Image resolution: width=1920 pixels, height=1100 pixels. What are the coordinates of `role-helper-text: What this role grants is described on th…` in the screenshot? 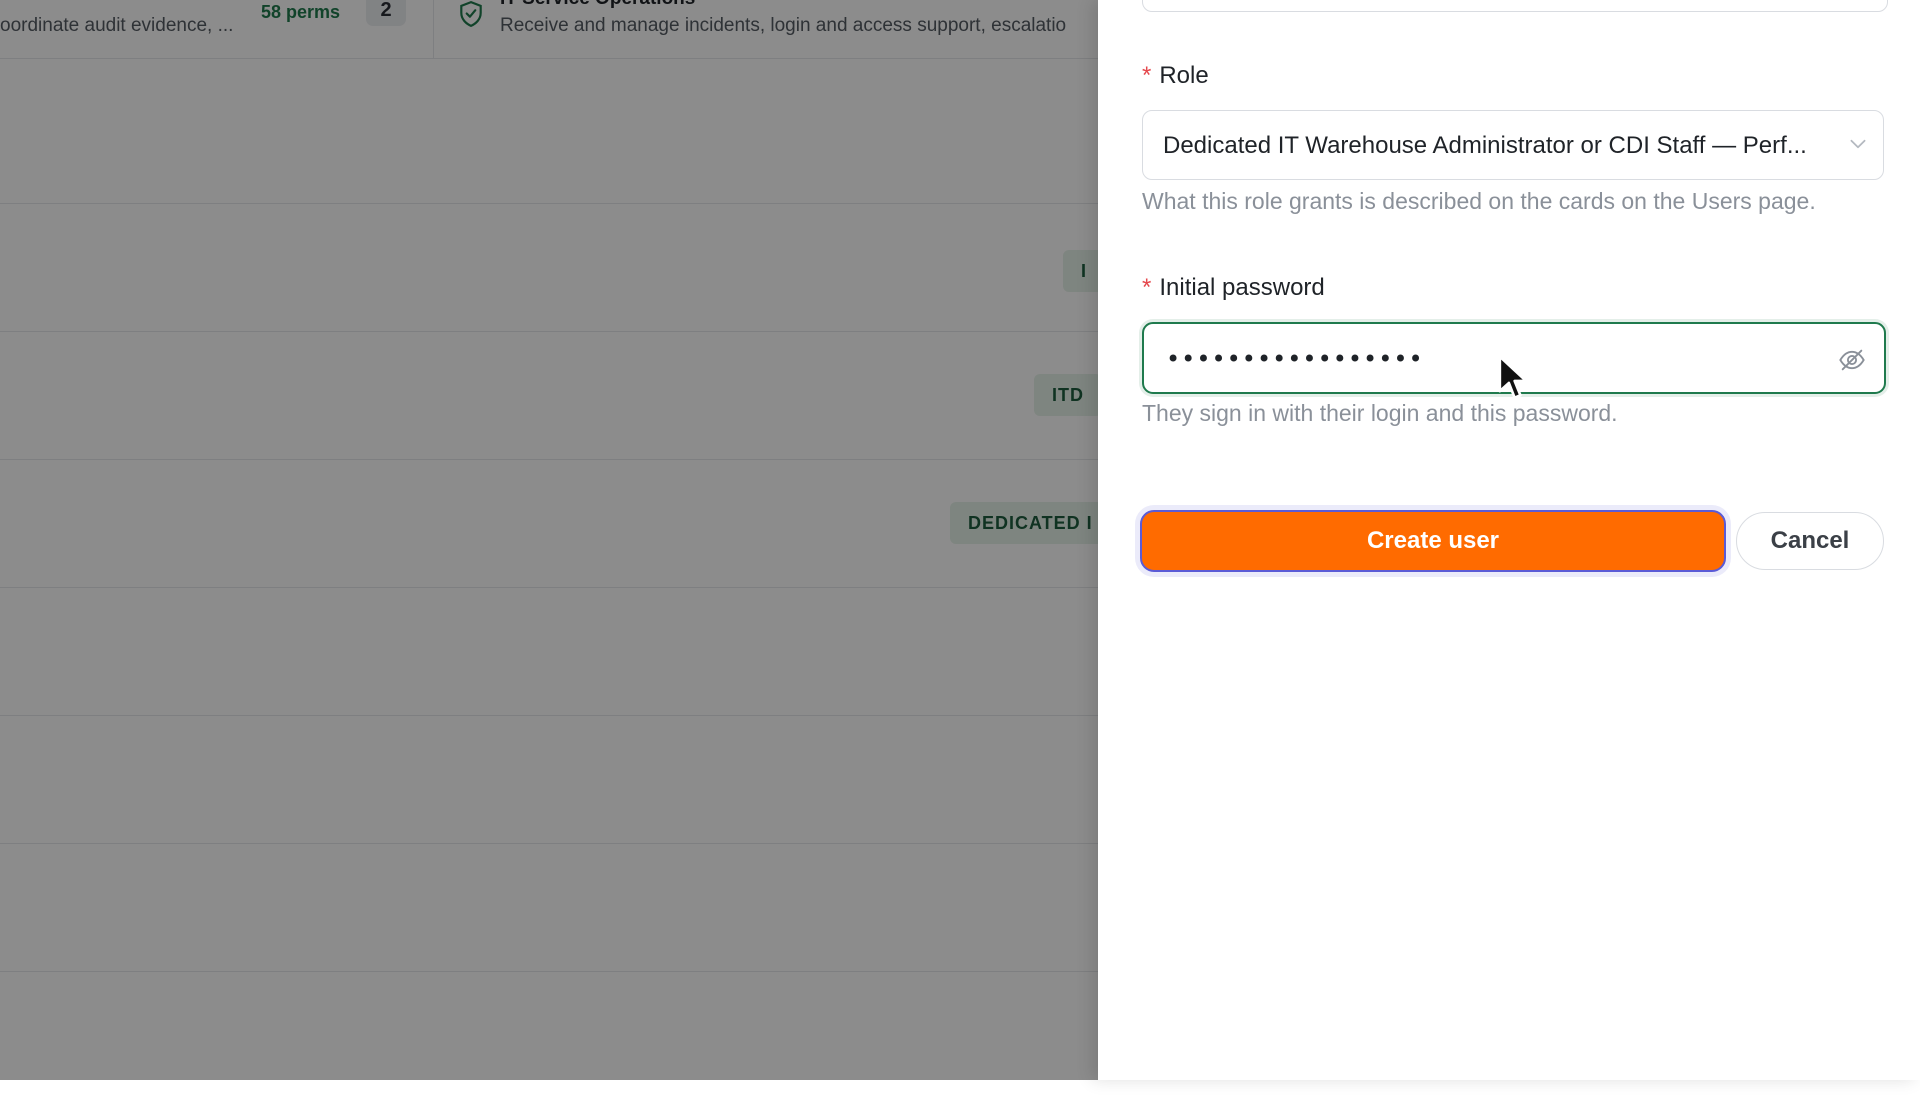 It's located at (1479, 201).